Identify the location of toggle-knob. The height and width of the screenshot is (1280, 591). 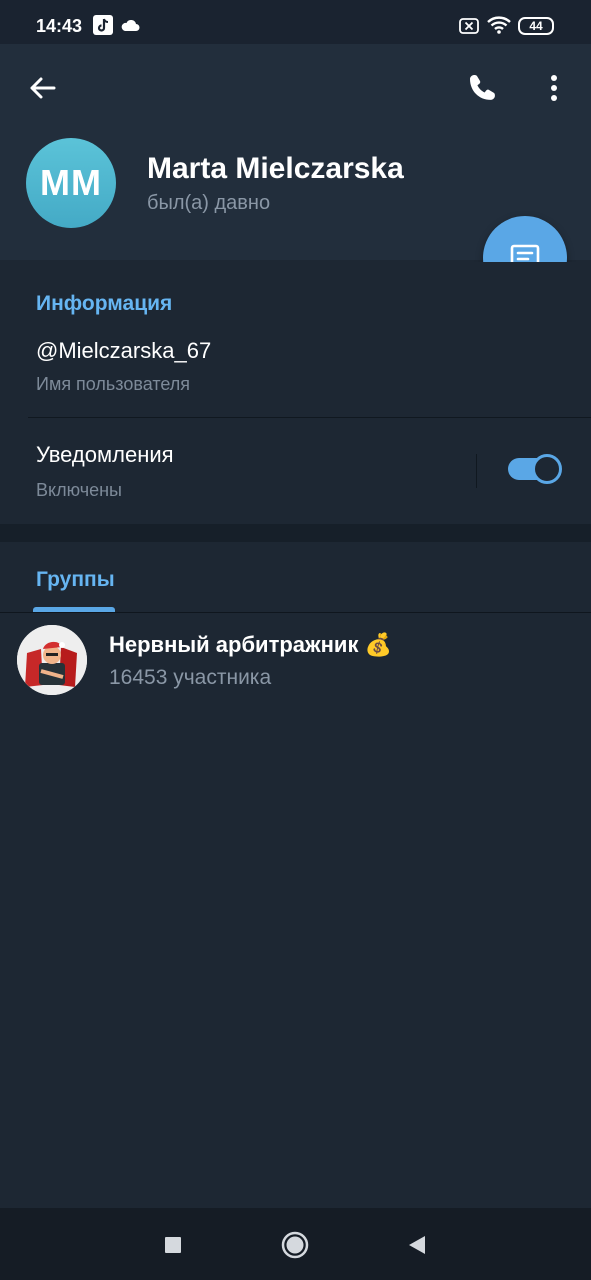
(547, 469).